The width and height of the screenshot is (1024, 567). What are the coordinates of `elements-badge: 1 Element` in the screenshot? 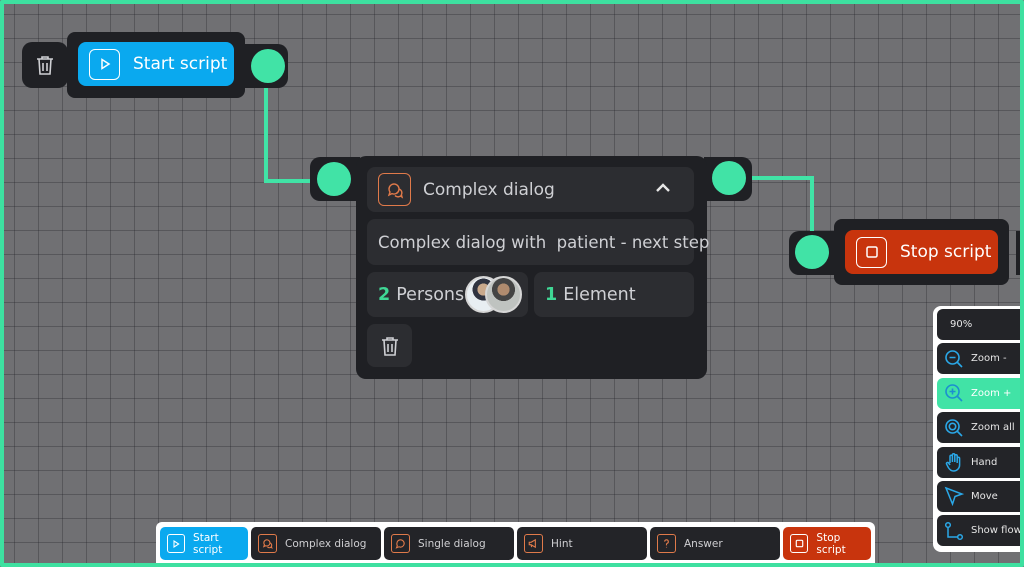 It's located at (614, 294).